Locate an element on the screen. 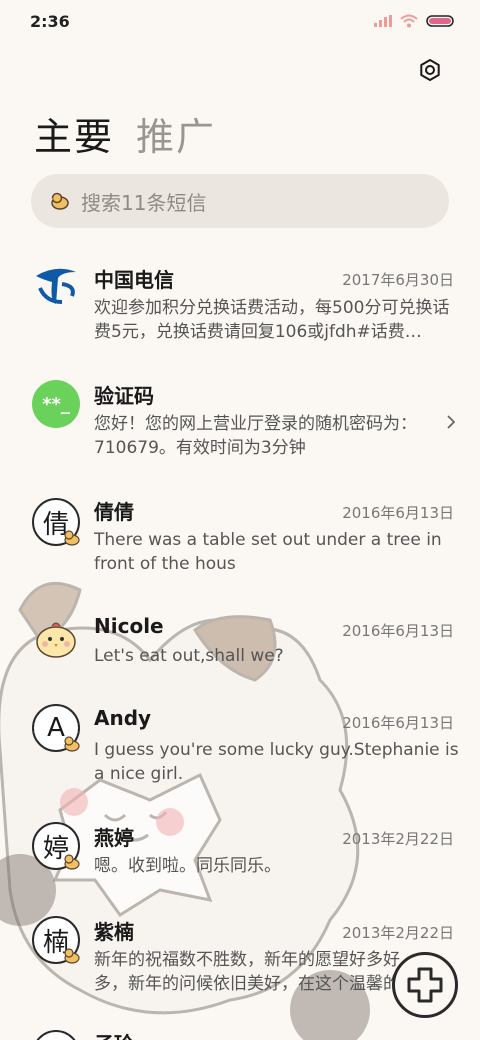 The width and height of the screenshot is (480, 1040). duck-search-icon is located at coordinates (60, 201).